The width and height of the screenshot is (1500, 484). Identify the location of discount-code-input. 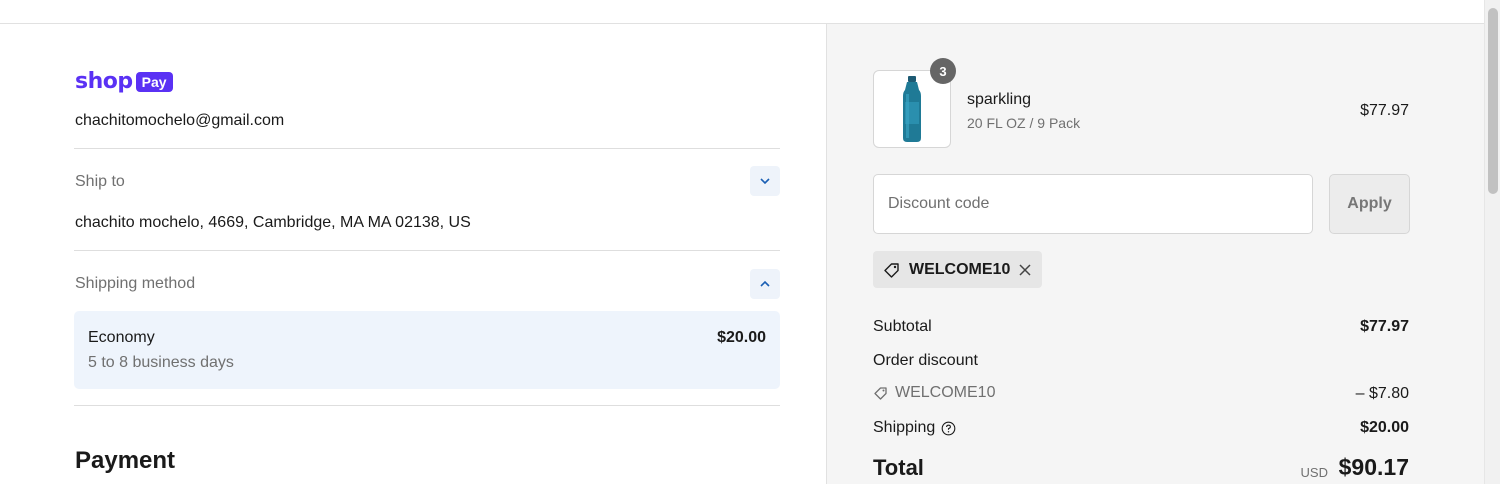
(1093, 204).